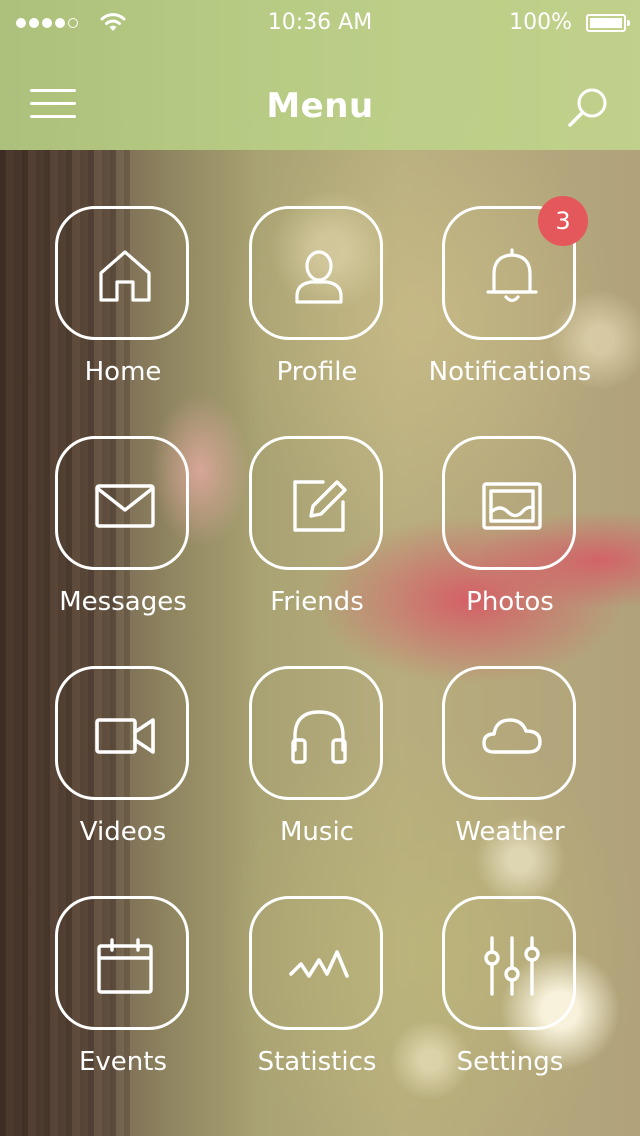  Describe the element at coordinates (512, 966) in the screenshot. I see `sliders-icon` at that location.